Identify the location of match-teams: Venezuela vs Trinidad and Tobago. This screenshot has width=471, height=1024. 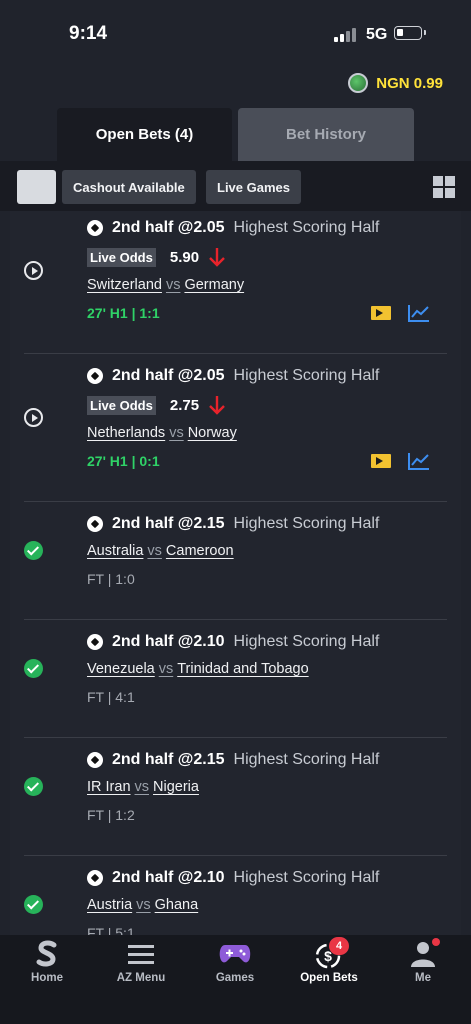
(198, 669).